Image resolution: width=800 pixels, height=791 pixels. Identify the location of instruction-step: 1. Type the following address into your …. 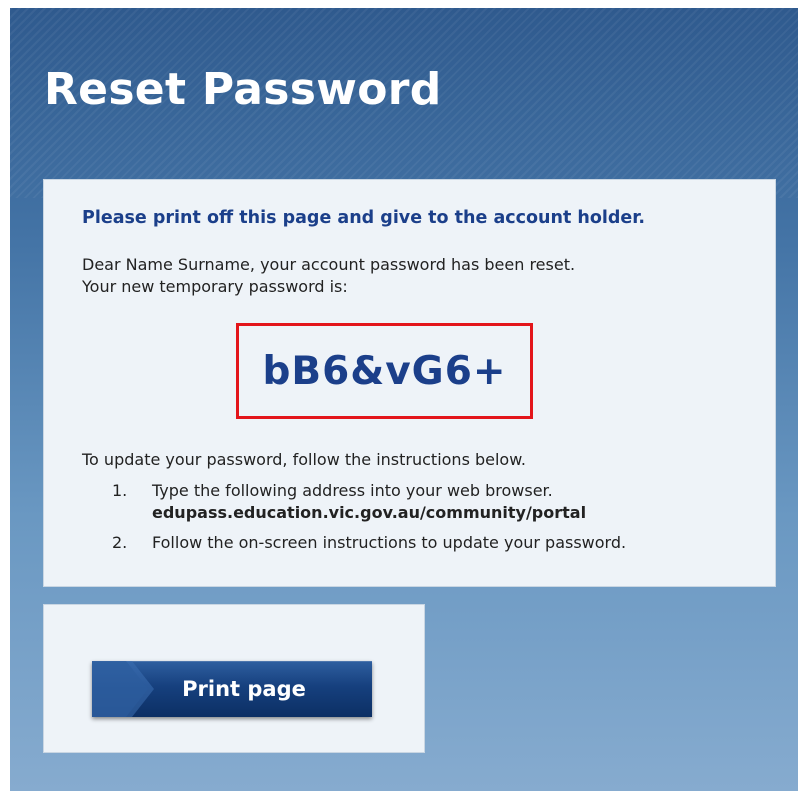
(354, 502).